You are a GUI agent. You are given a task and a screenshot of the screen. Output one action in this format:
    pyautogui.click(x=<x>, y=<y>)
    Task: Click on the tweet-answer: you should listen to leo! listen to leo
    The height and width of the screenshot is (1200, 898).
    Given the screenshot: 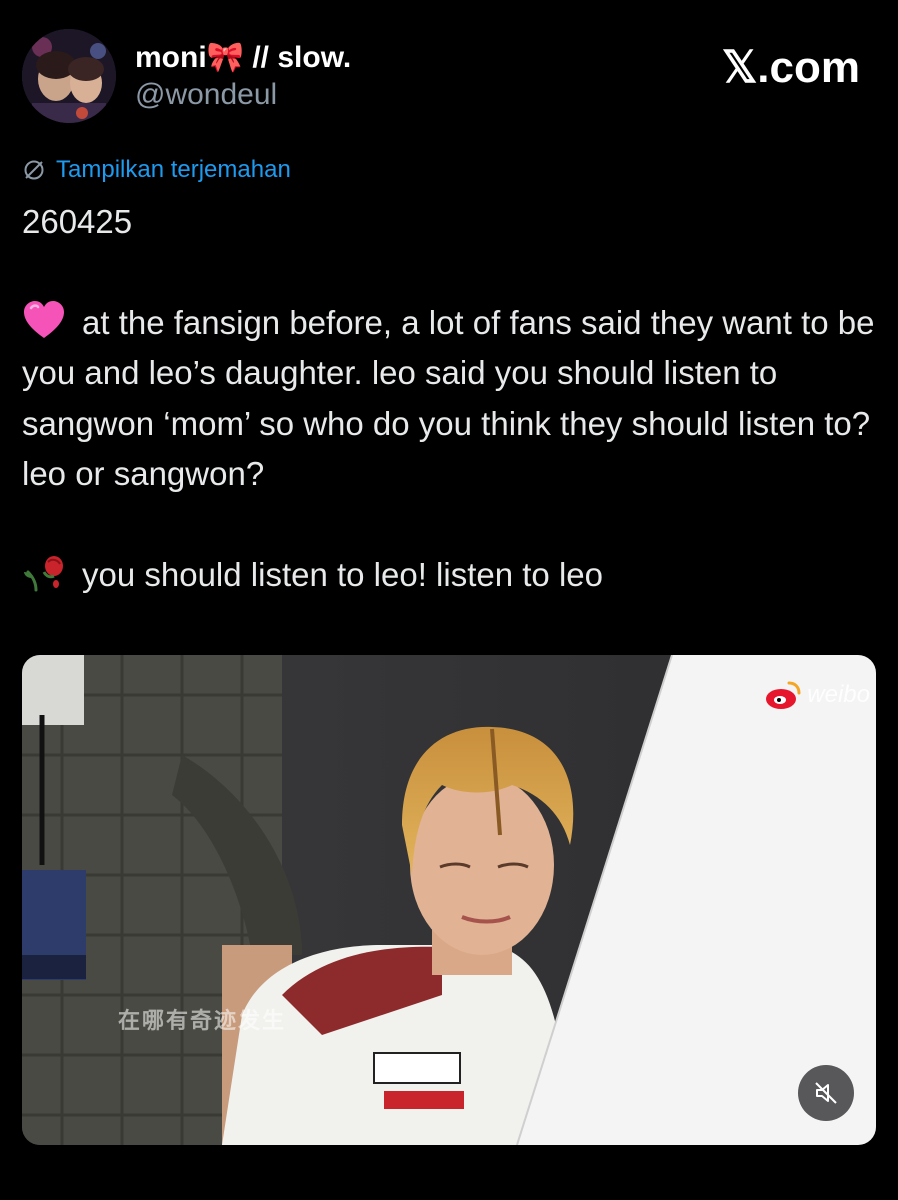 What is the action you would take?
    pyautogui.click(x=452, y=575)
    